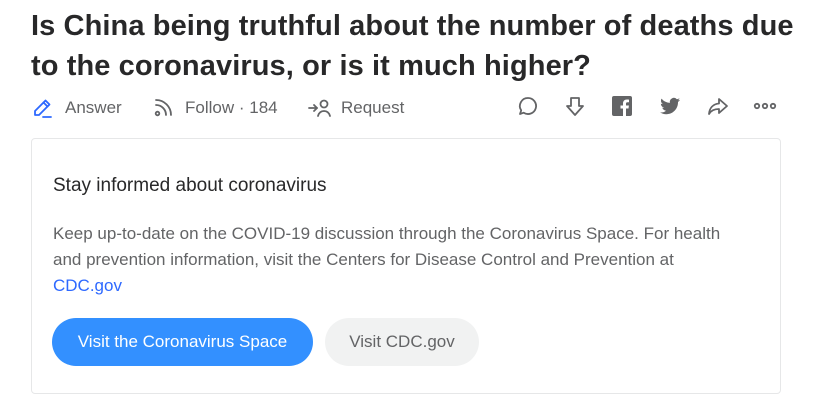  I want to click on share-icon, so click(718, 108).